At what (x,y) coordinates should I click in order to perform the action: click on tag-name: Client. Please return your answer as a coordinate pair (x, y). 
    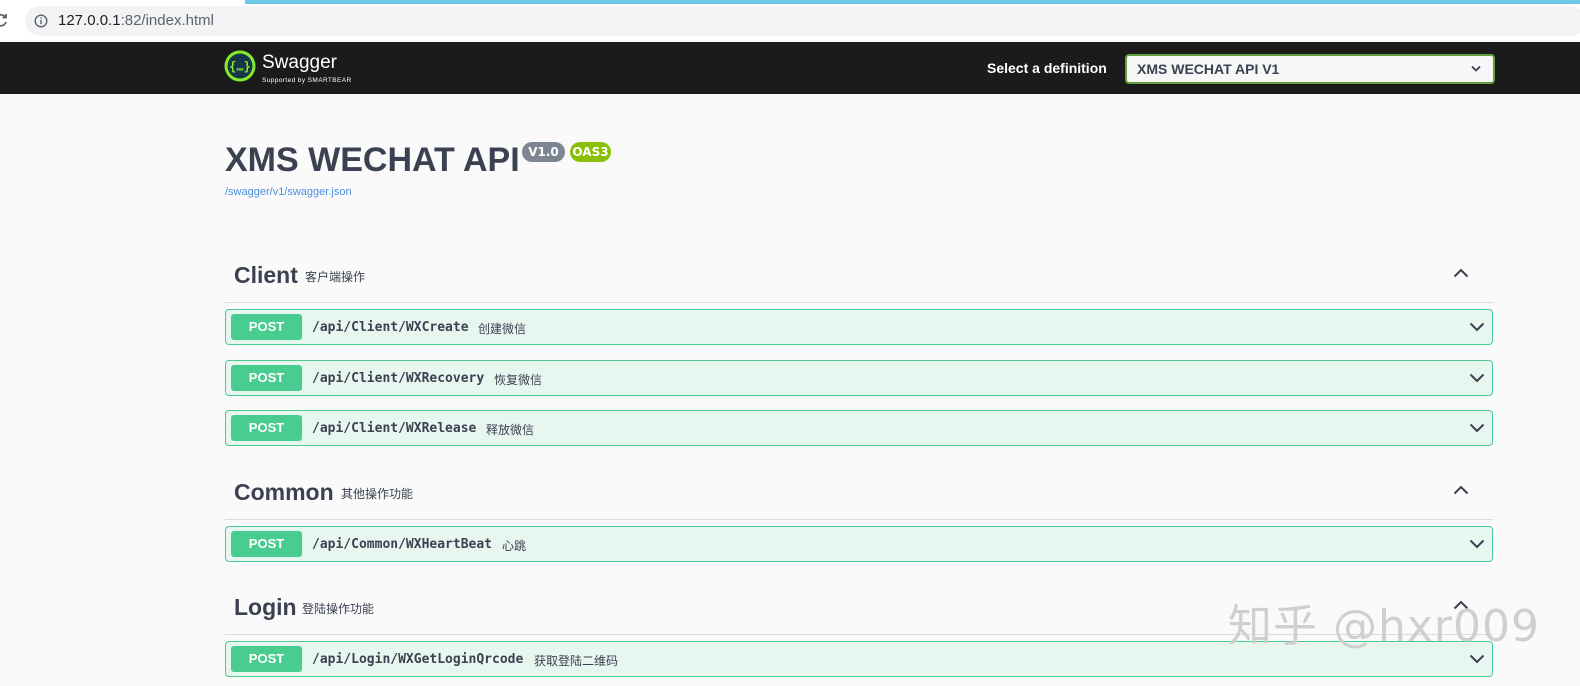
    Looking at the image, I should click on (266, 275).